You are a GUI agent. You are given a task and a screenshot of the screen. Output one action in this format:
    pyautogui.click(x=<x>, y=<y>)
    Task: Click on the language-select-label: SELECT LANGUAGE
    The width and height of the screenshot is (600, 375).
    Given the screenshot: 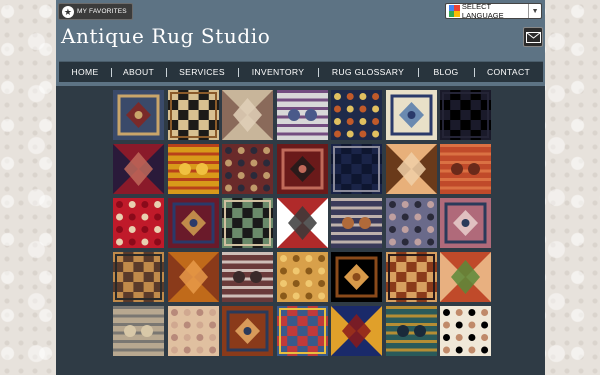 What is the action you would take?
    pyautogui.click(x=482, y=11)
    